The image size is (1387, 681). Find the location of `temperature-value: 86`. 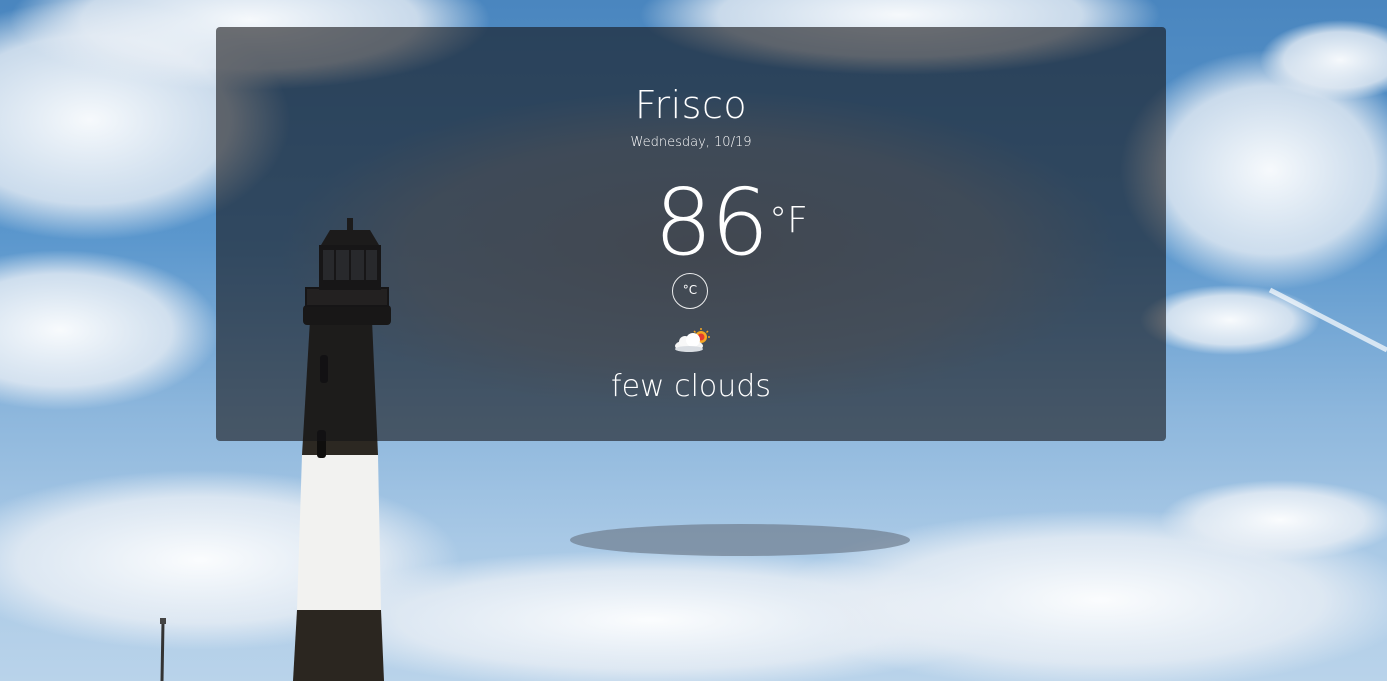

temperature-value: 86 is located at coordinates (711, 222).